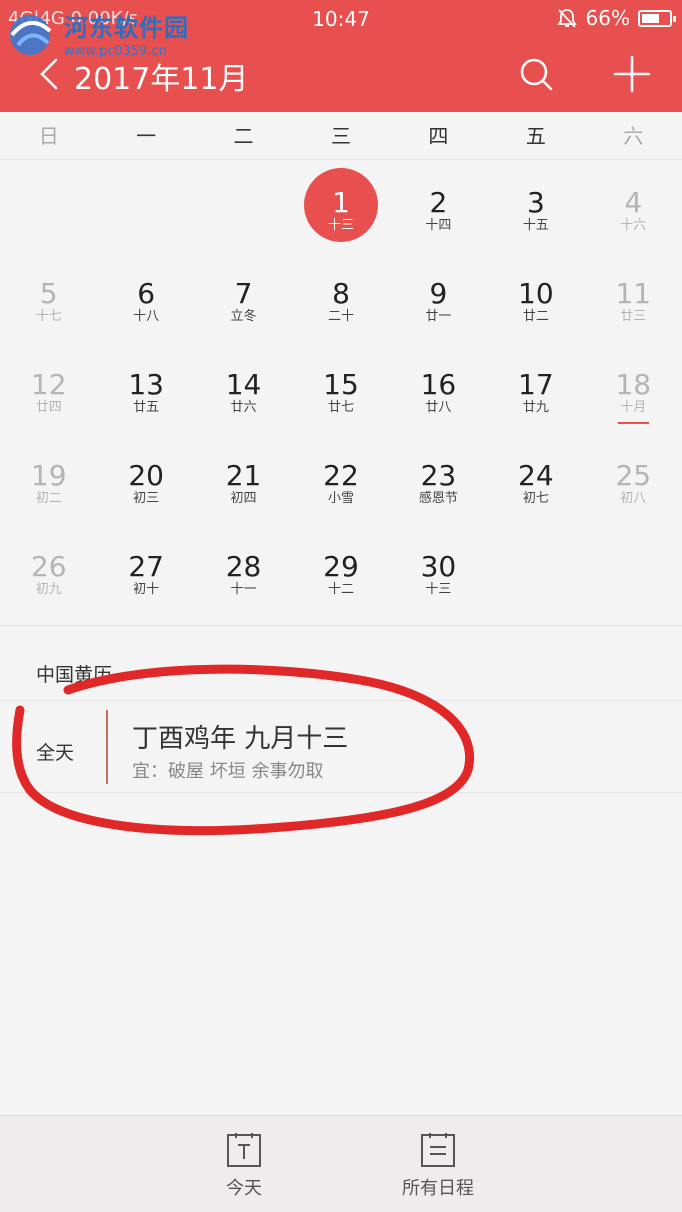  I want to click on day-number: 30, so click(438, 566).